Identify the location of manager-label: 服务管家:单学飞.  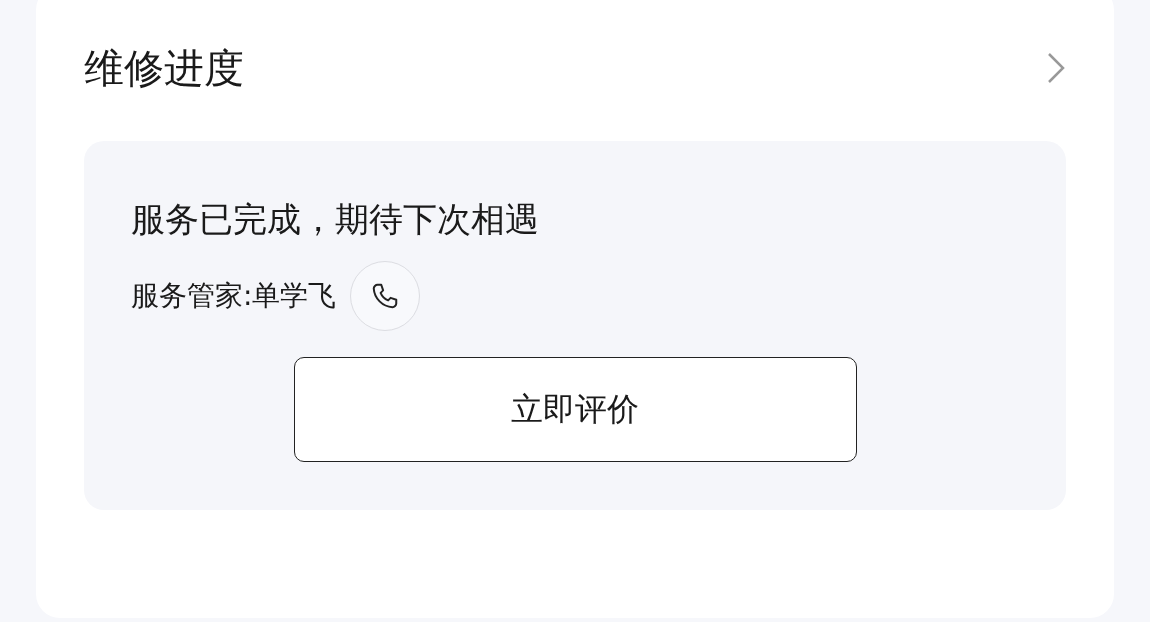
(234, 296).